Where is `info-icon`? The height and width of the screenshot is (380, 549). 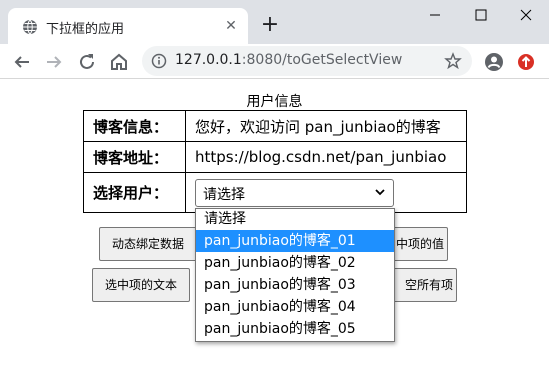
info-icon is located at coordinates (159, 61).